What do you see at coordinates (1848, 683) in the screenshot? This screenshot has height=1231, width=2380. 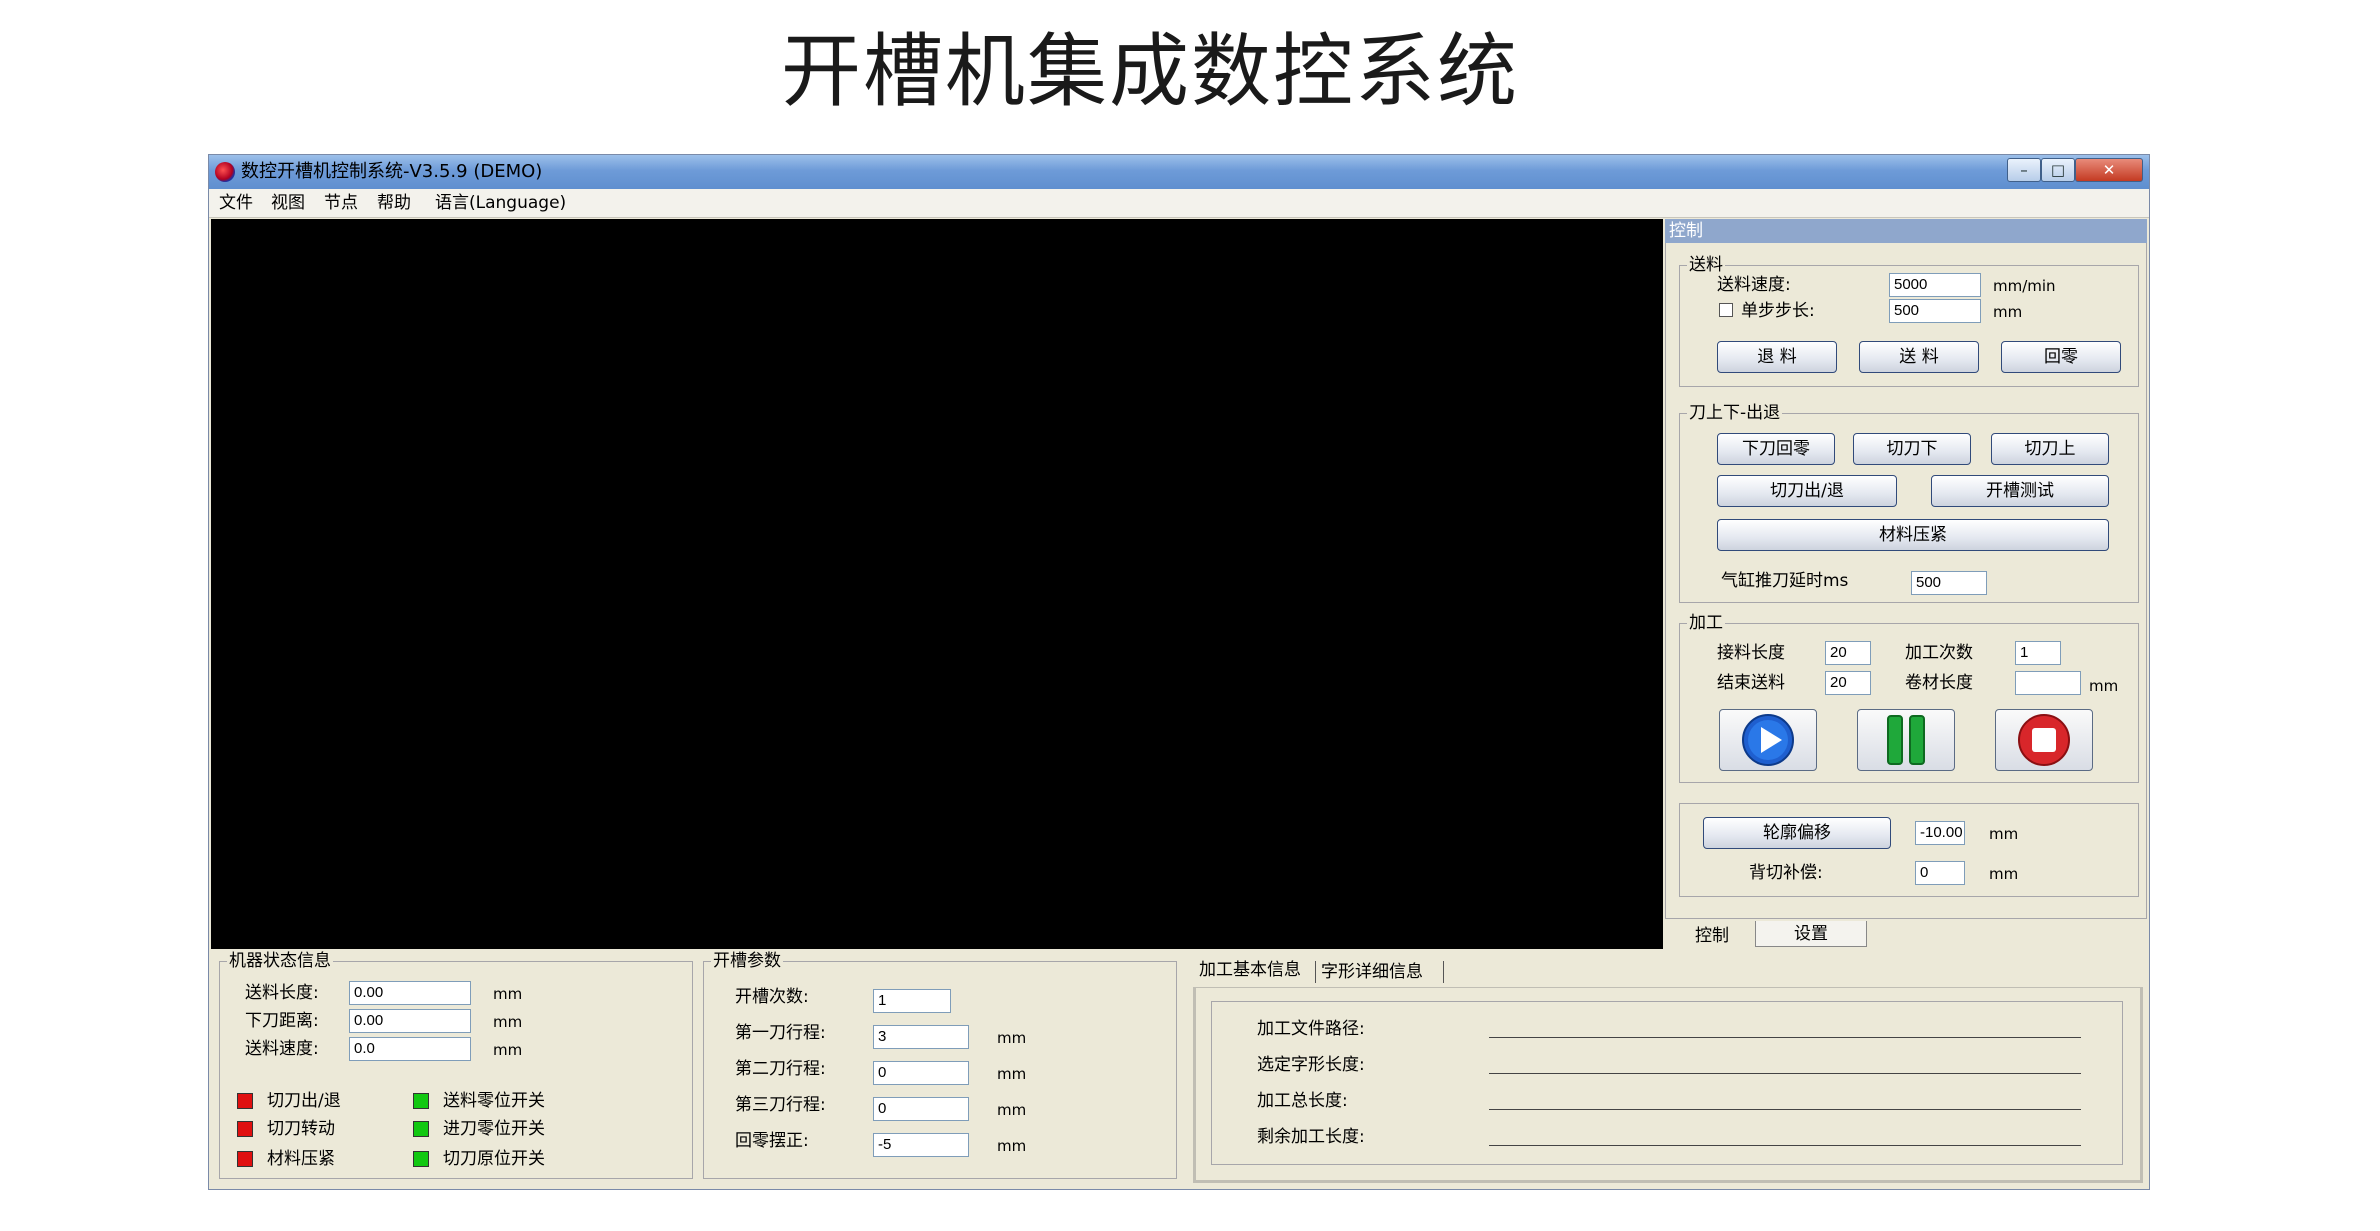 I see `end-feed-input: 20` at bounding box center [1848, 683].